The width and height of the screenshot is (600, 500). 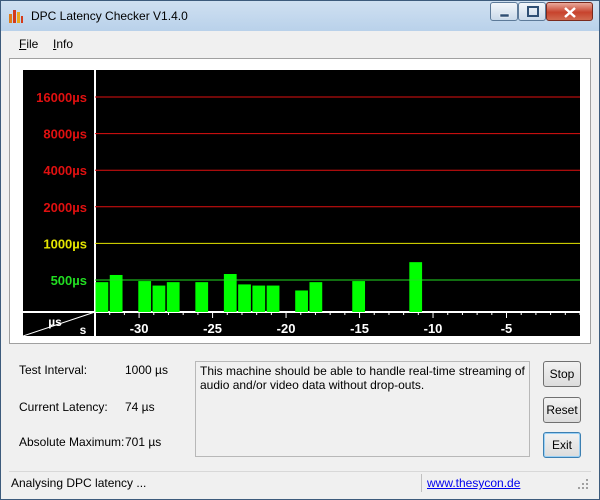 What do you see at coordinates (16, 16) in the screenshot?
I see `app-bars-icon` at bounding box center [16, 16].